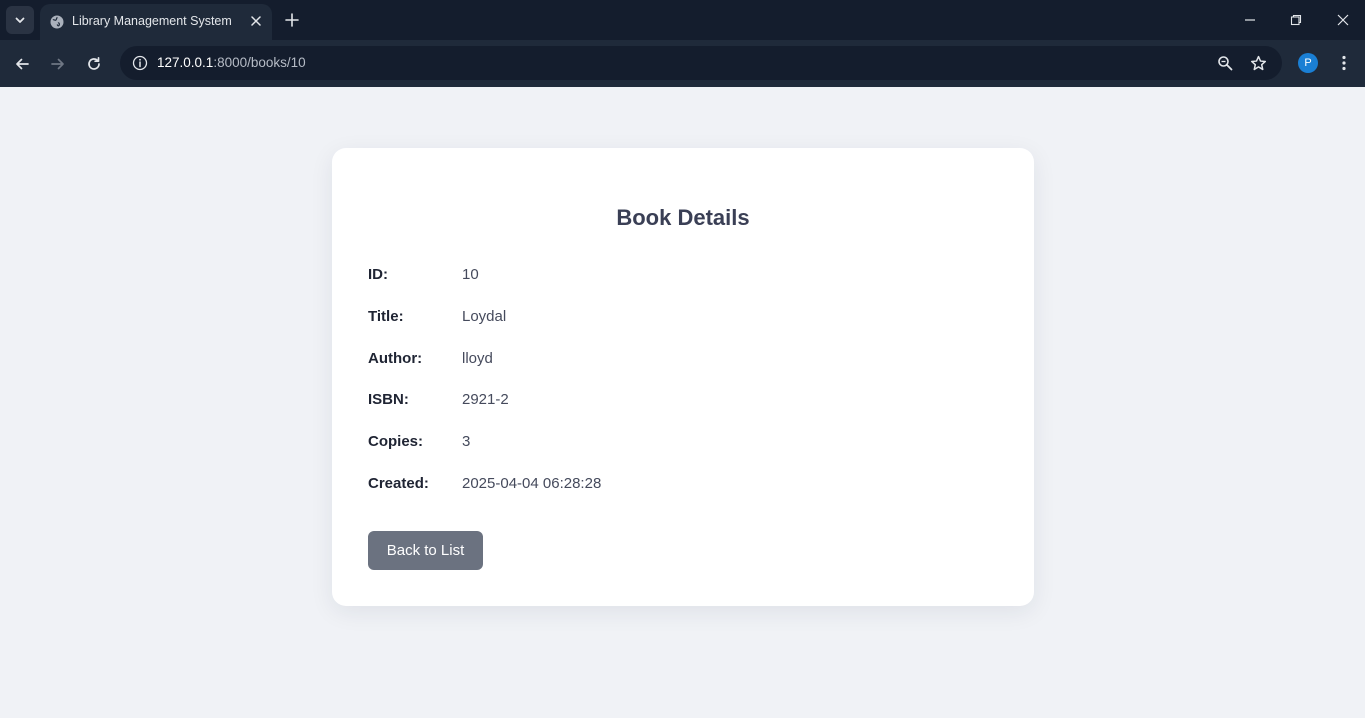 This screenshot has height=718, width=1365. What do you see at coordinates (485, 399) in the screenshot?
I see `detail-value: 2921-2` at bounding box center [485, 399].